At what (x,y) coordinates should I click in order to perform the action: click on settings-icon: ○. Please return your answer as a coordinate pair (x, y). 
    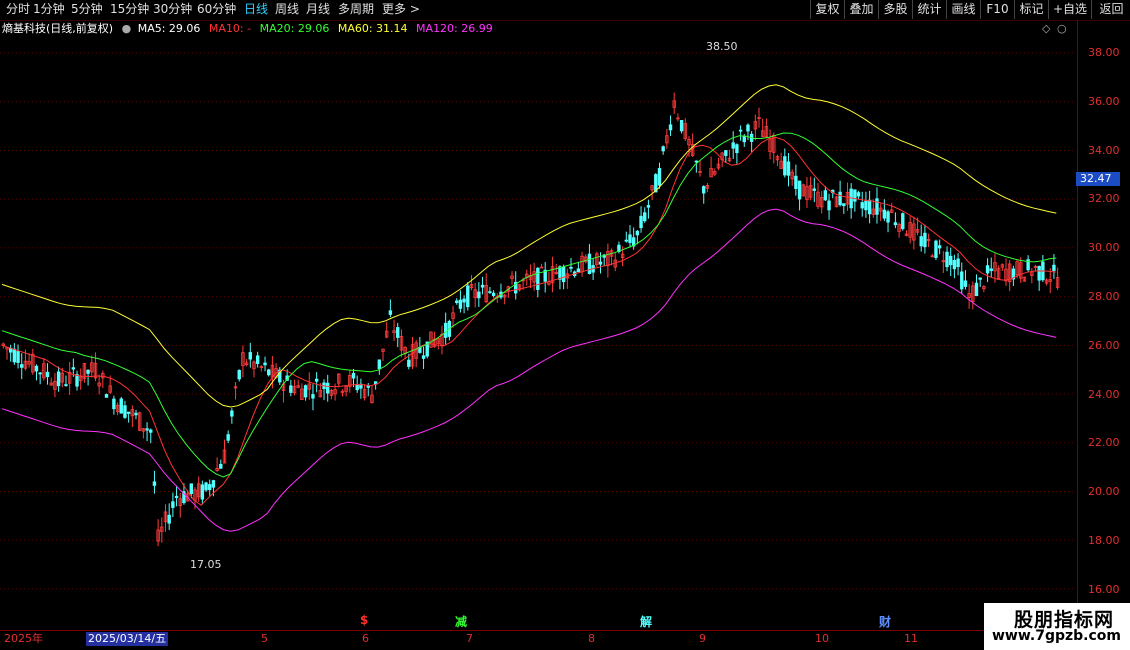
    Looking at the image, I should click on (1062, 28).